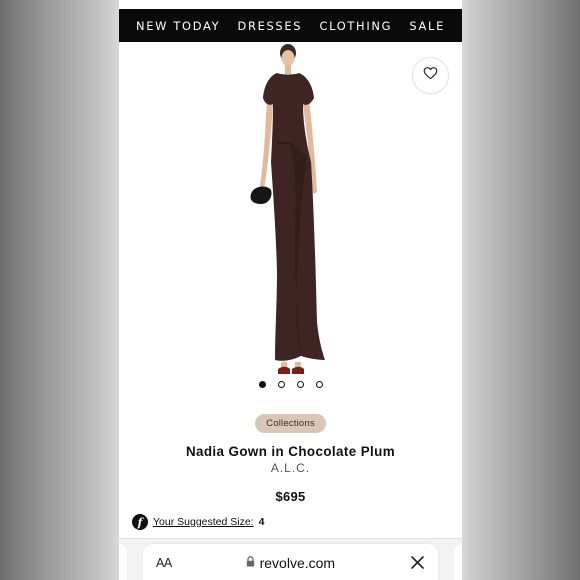 The width and height of the screenshot is (580, 580). I want to click on browser-toolbar: AA revolve.com, so click(290, 559).